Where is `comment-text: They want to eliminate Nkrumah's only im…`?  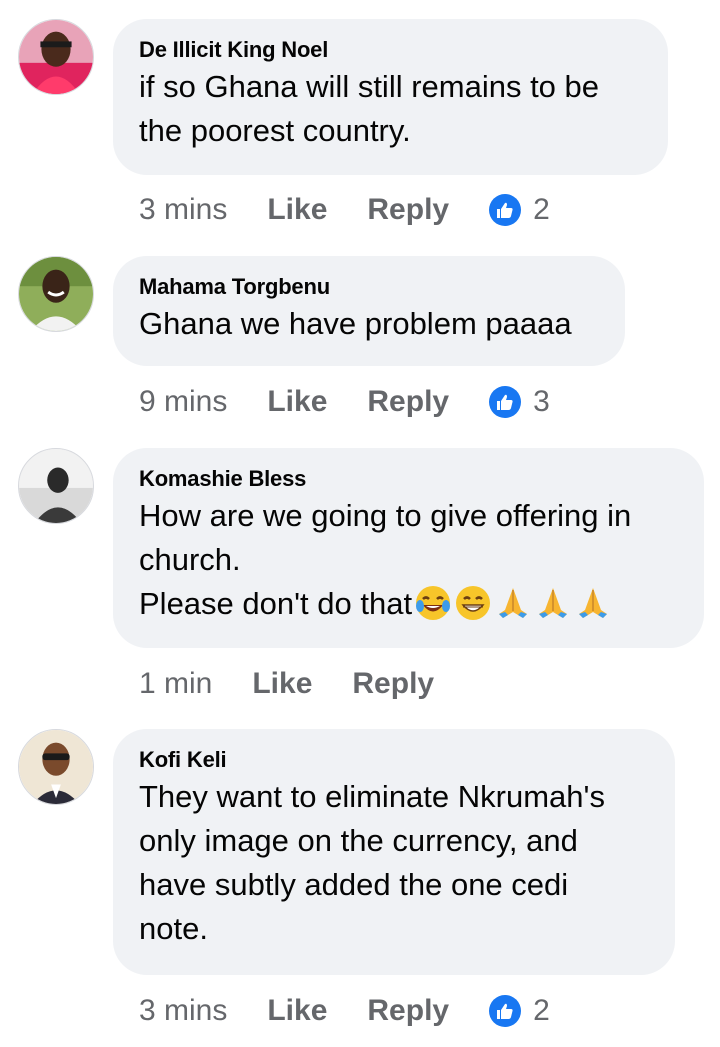
comment-text: They want to eliminate Nkrumah's only im… is located at coordinates (372, 862).